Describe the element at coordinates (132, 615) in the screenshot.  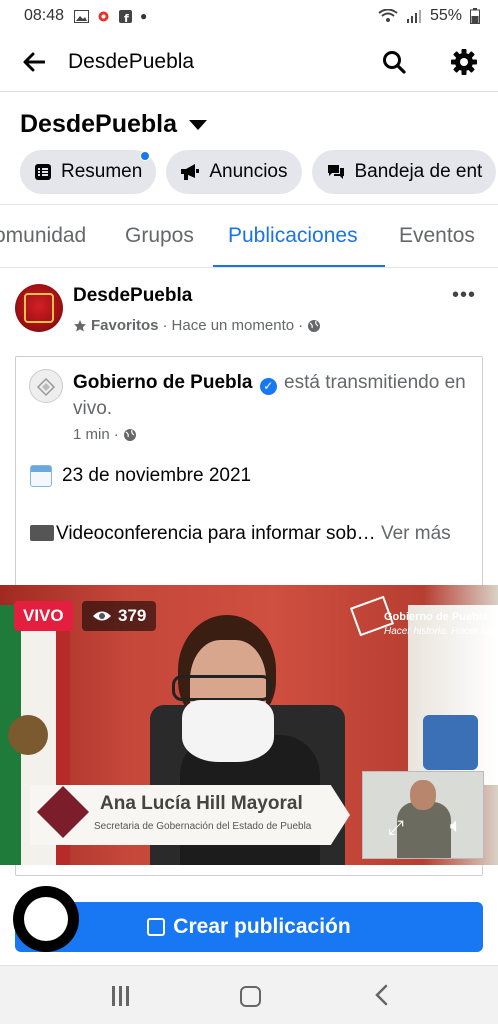
I see `viewer-count: 379` at that location.